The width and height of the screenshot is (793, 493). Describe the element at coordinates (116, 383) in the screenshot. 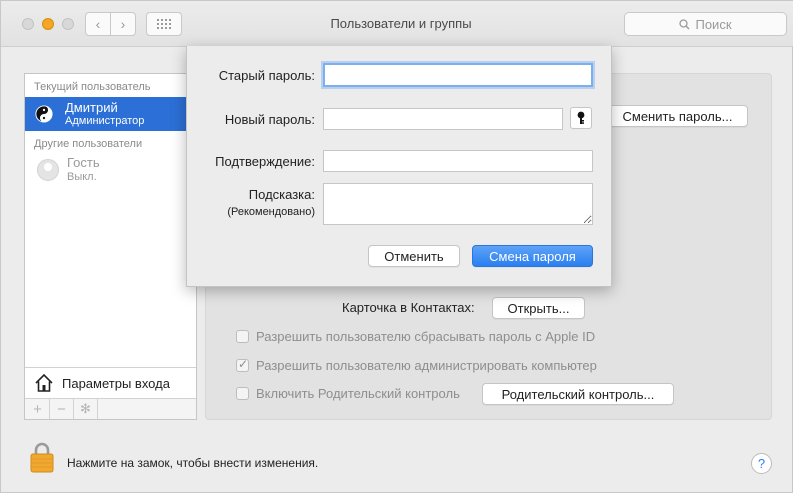

I see `login-options-label: Параметры входа` at that location.